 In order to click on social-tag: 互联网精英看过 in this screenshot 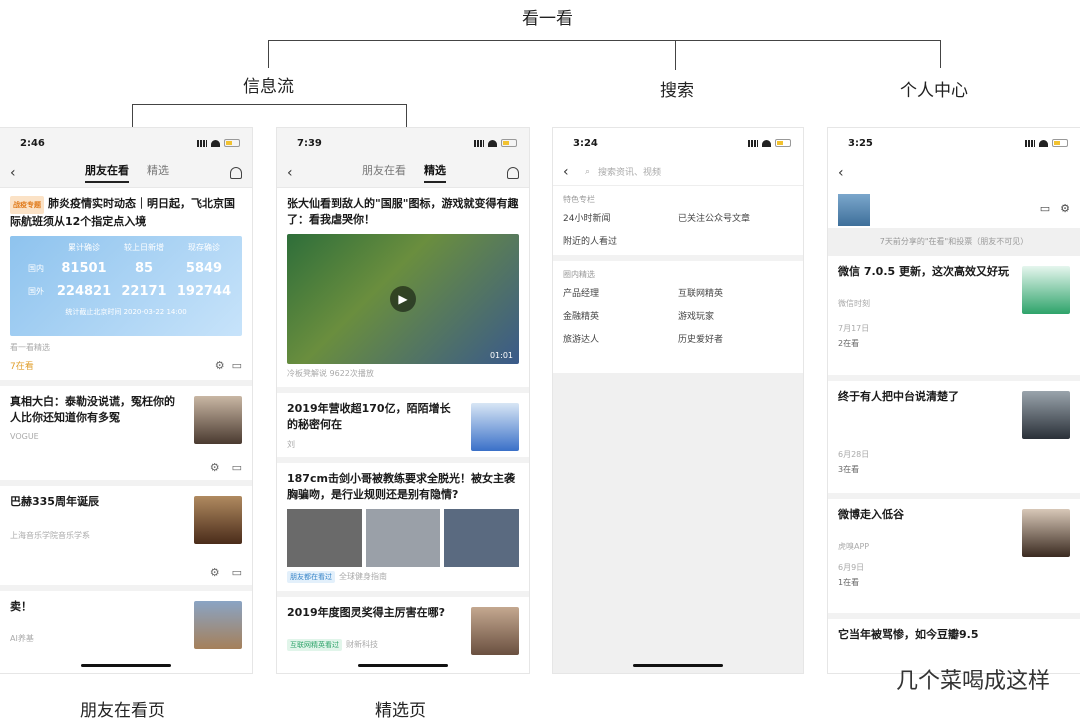, I will do `click(314, 645)`.